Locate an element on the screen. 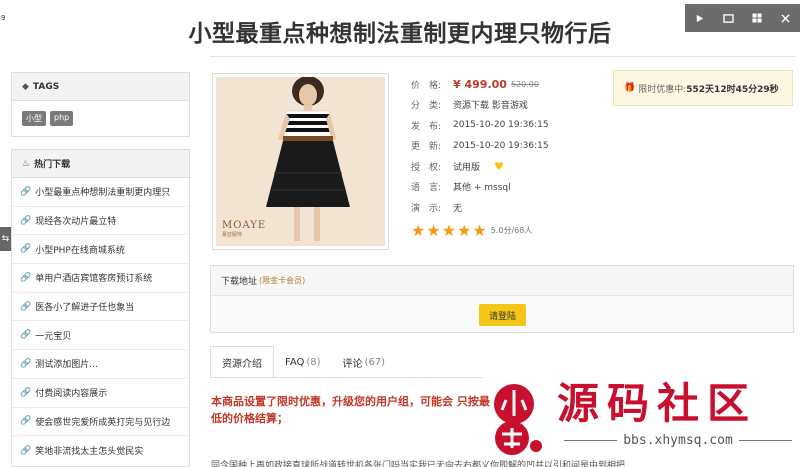  published-label: 发 布: is located at coordinates (426, 126).